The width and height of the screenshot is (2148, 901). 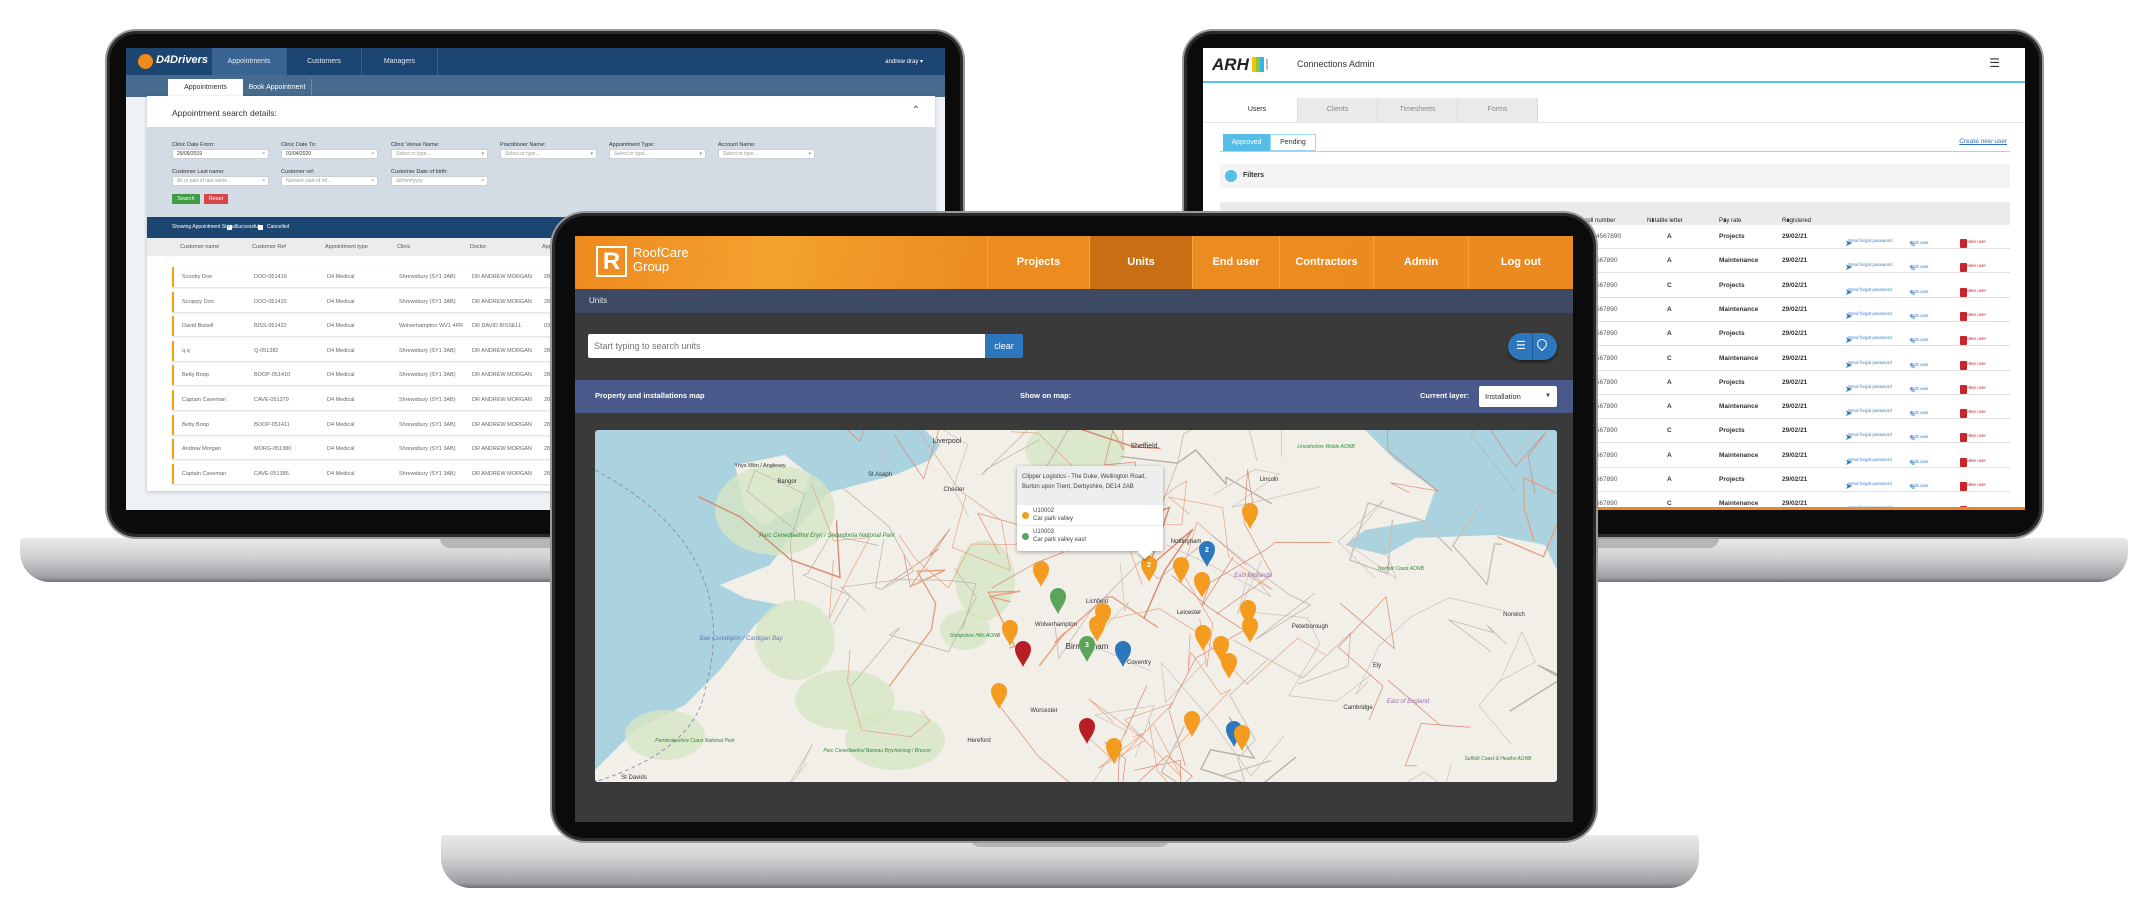 What do you see at coordinates (1070, 861) in the screenshot?
I see `center-laptop-base` at bounding box center [1070, 861].